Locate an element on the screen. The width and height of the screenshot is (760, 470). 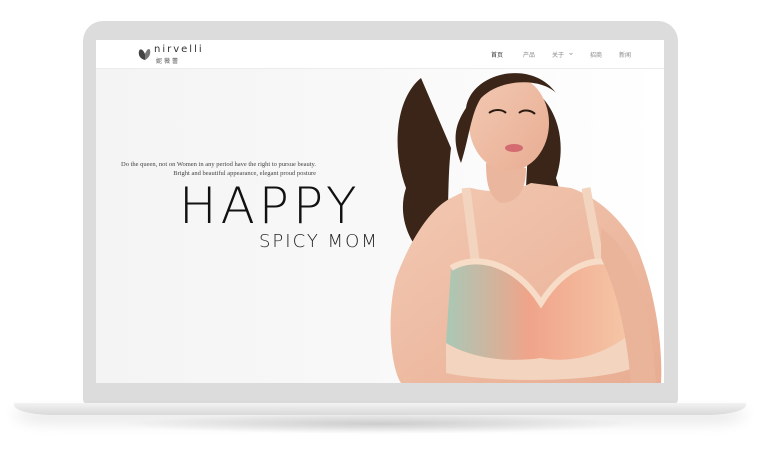
nav-item-label: 关于 is located at coordinates (558, 56).